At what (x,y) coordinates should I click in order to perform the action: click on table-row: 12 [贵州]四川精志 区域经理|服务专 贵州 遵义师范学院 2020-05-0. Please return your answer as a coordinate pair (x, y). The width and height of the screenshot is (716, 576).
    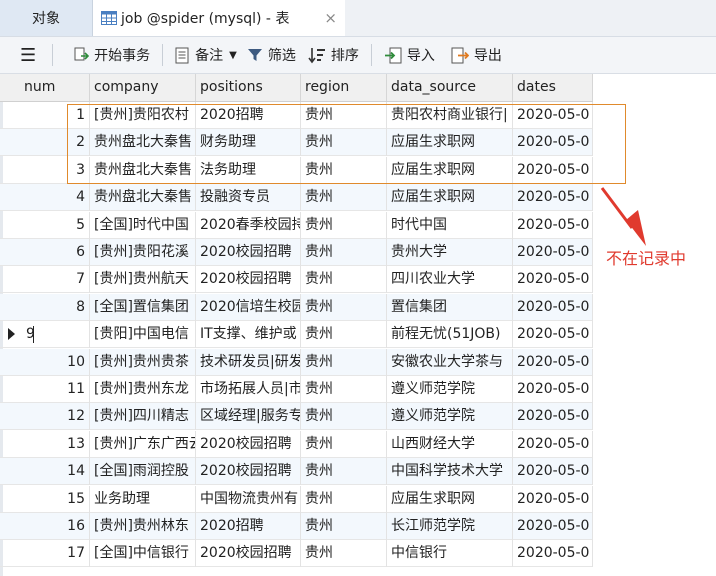
    Looking at the image, I should click on (296, 417).